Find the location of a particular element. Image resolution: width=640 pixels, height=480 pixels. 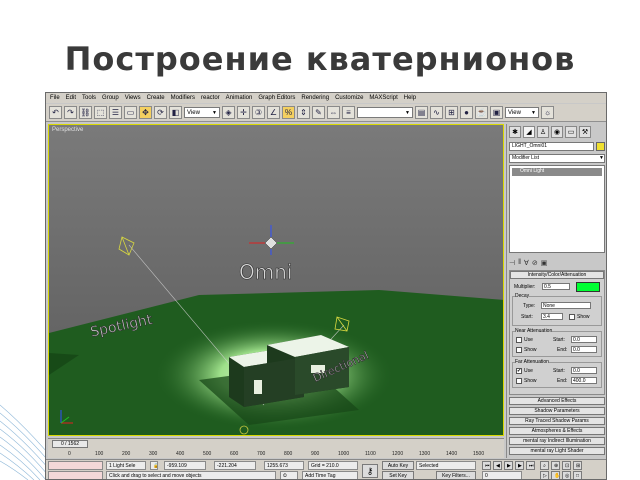

next-frame-icon: ▶ is located at coordinates (519, 465).